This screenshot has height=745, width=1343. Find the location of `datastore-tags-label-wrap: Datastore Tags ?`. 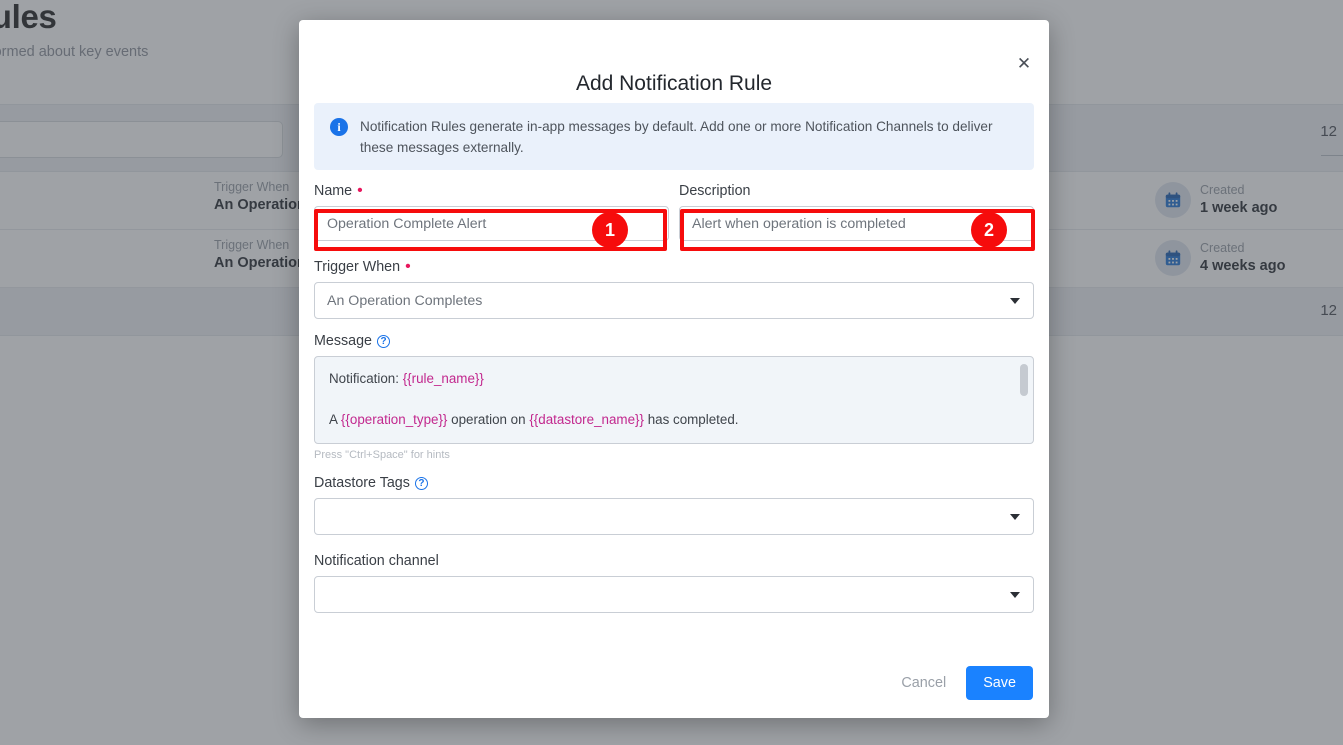

datastore-tags-label-wrap: Datastore Tags ? is located at coordinates (674, 483).